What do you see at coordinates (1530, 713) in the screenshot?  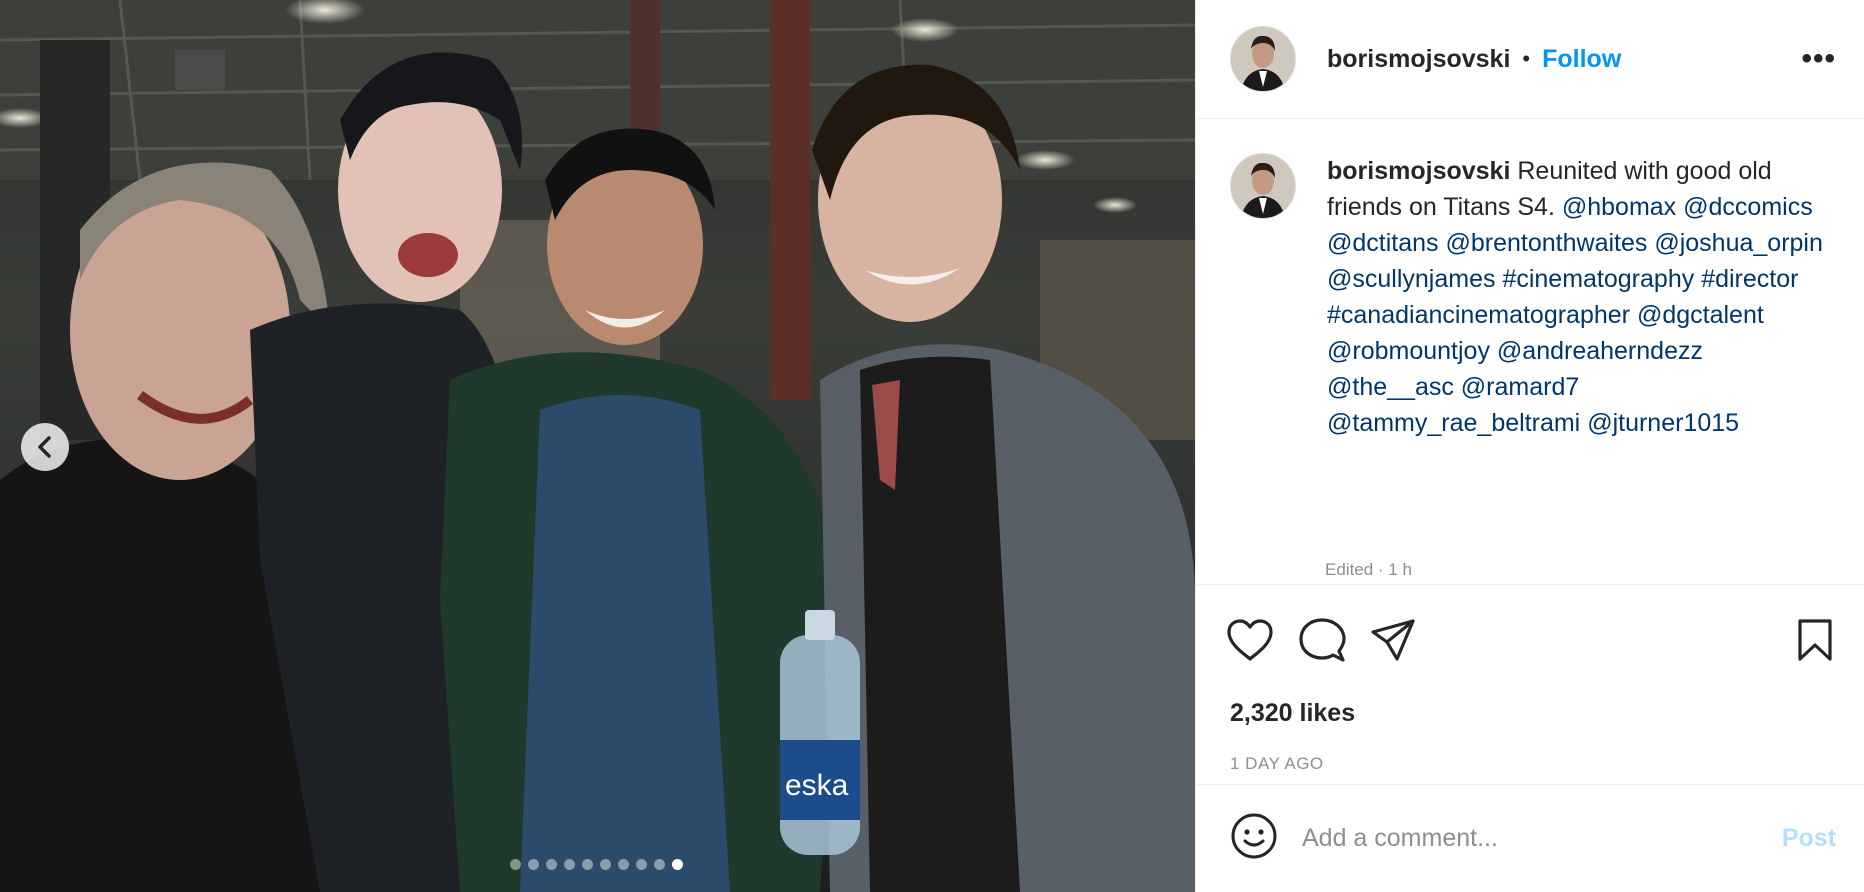 I see `likes-count: 2,320 likes` at bounding box center [1530, 713].